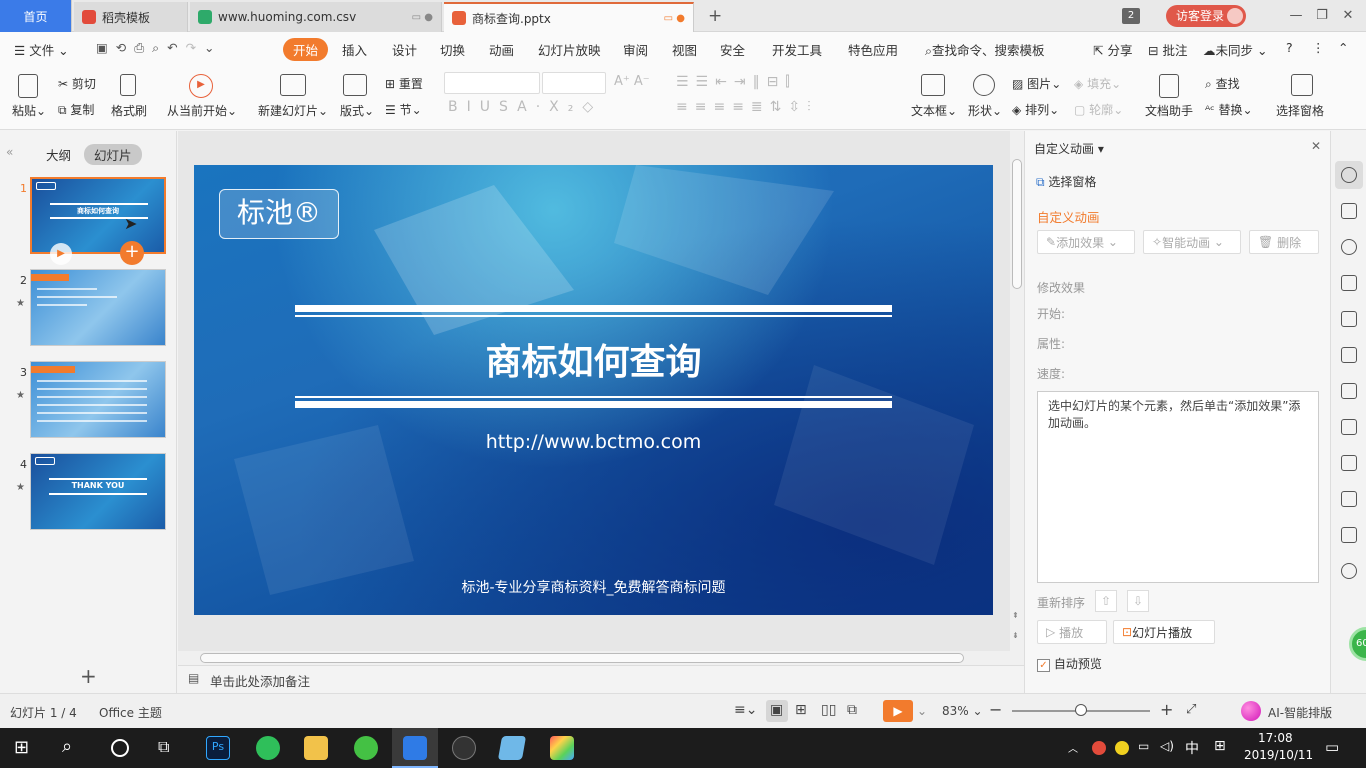 This screenshot has height=768, width=1366. I want to click on restore-icon: ❐, so click(1322, 16).